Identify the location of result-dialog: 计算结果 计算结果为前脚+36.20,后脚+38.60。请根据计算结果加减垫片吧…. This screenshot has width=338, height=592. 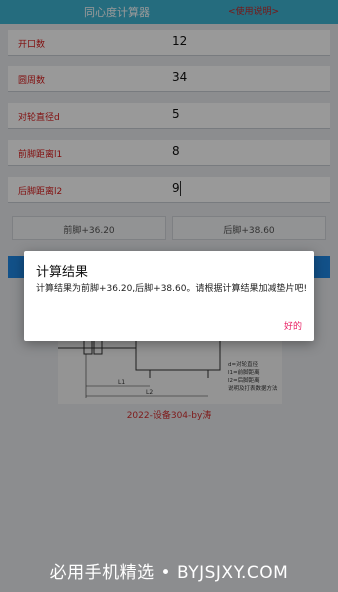
(169, 296).